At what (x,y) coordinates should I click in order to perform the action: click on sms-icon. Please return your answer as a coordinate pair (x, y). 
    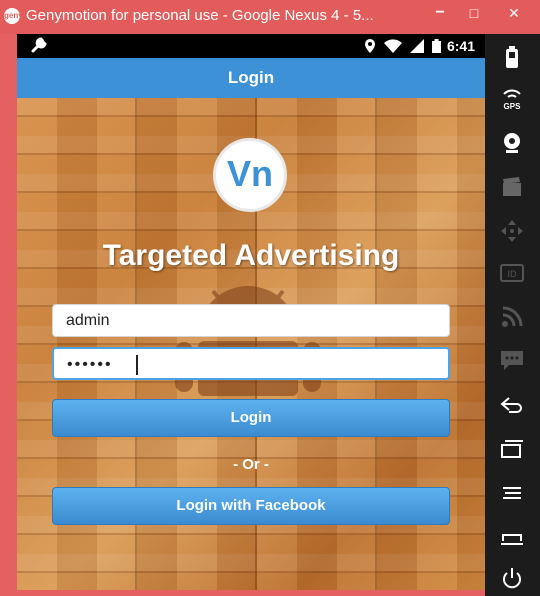
    Looking at the image, I should click on (512, 360).